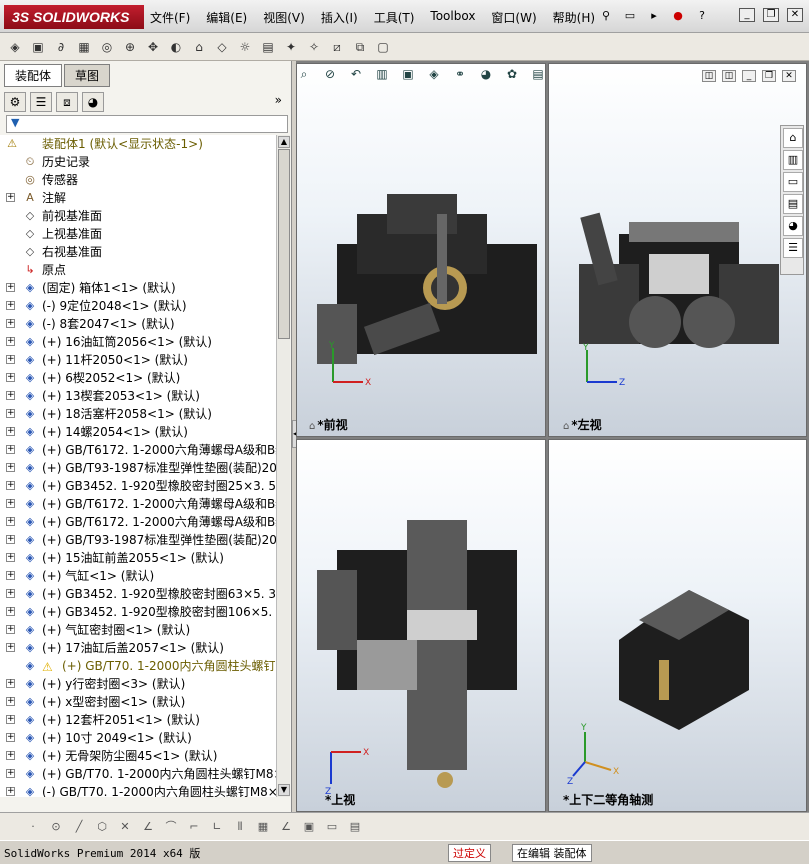 The image size is (809, 864). I want to click on menu-file: 文件(F), so click(170, 17).